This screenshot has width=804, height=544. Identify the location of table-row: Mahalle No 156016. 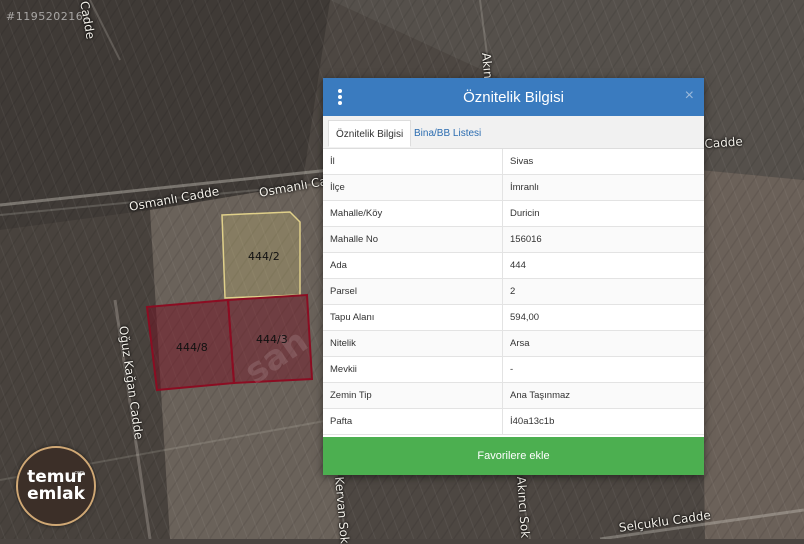
(513, 239).